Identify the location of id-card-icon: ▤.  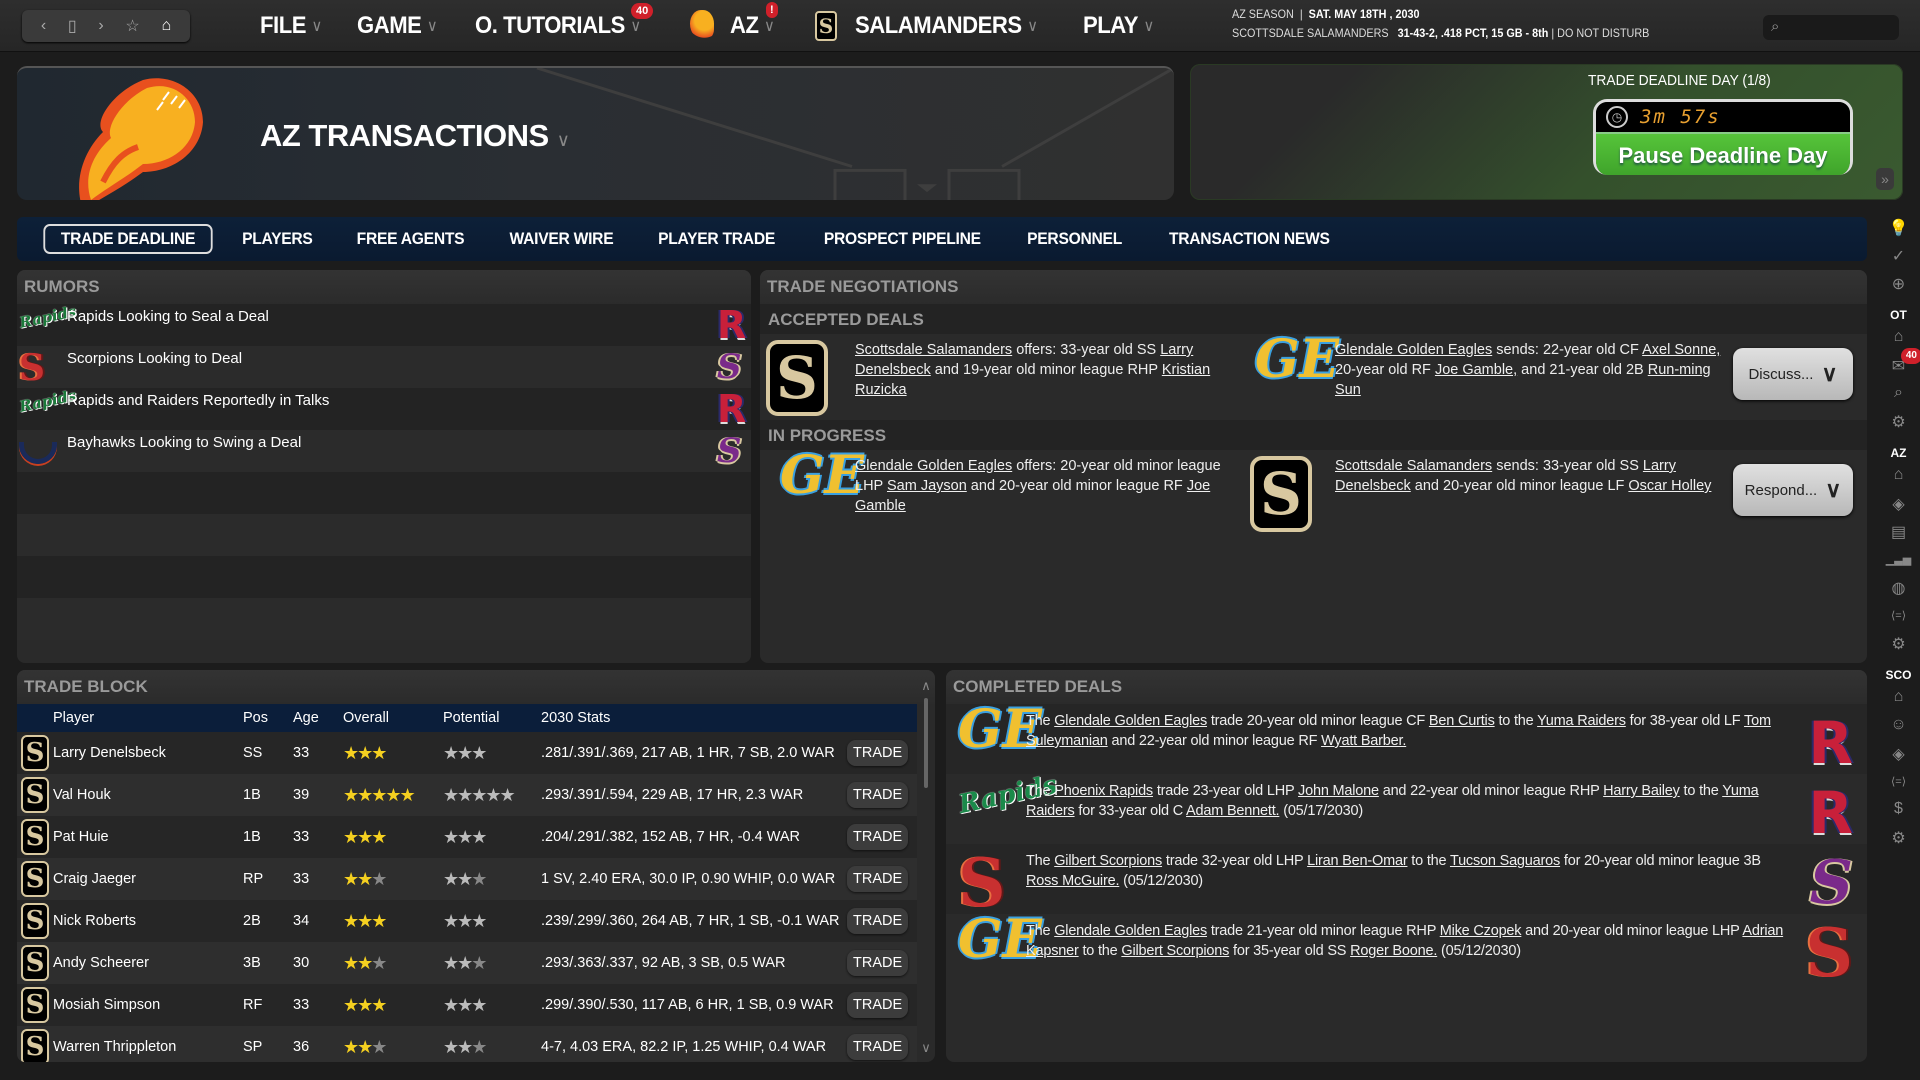
(1898, 536).